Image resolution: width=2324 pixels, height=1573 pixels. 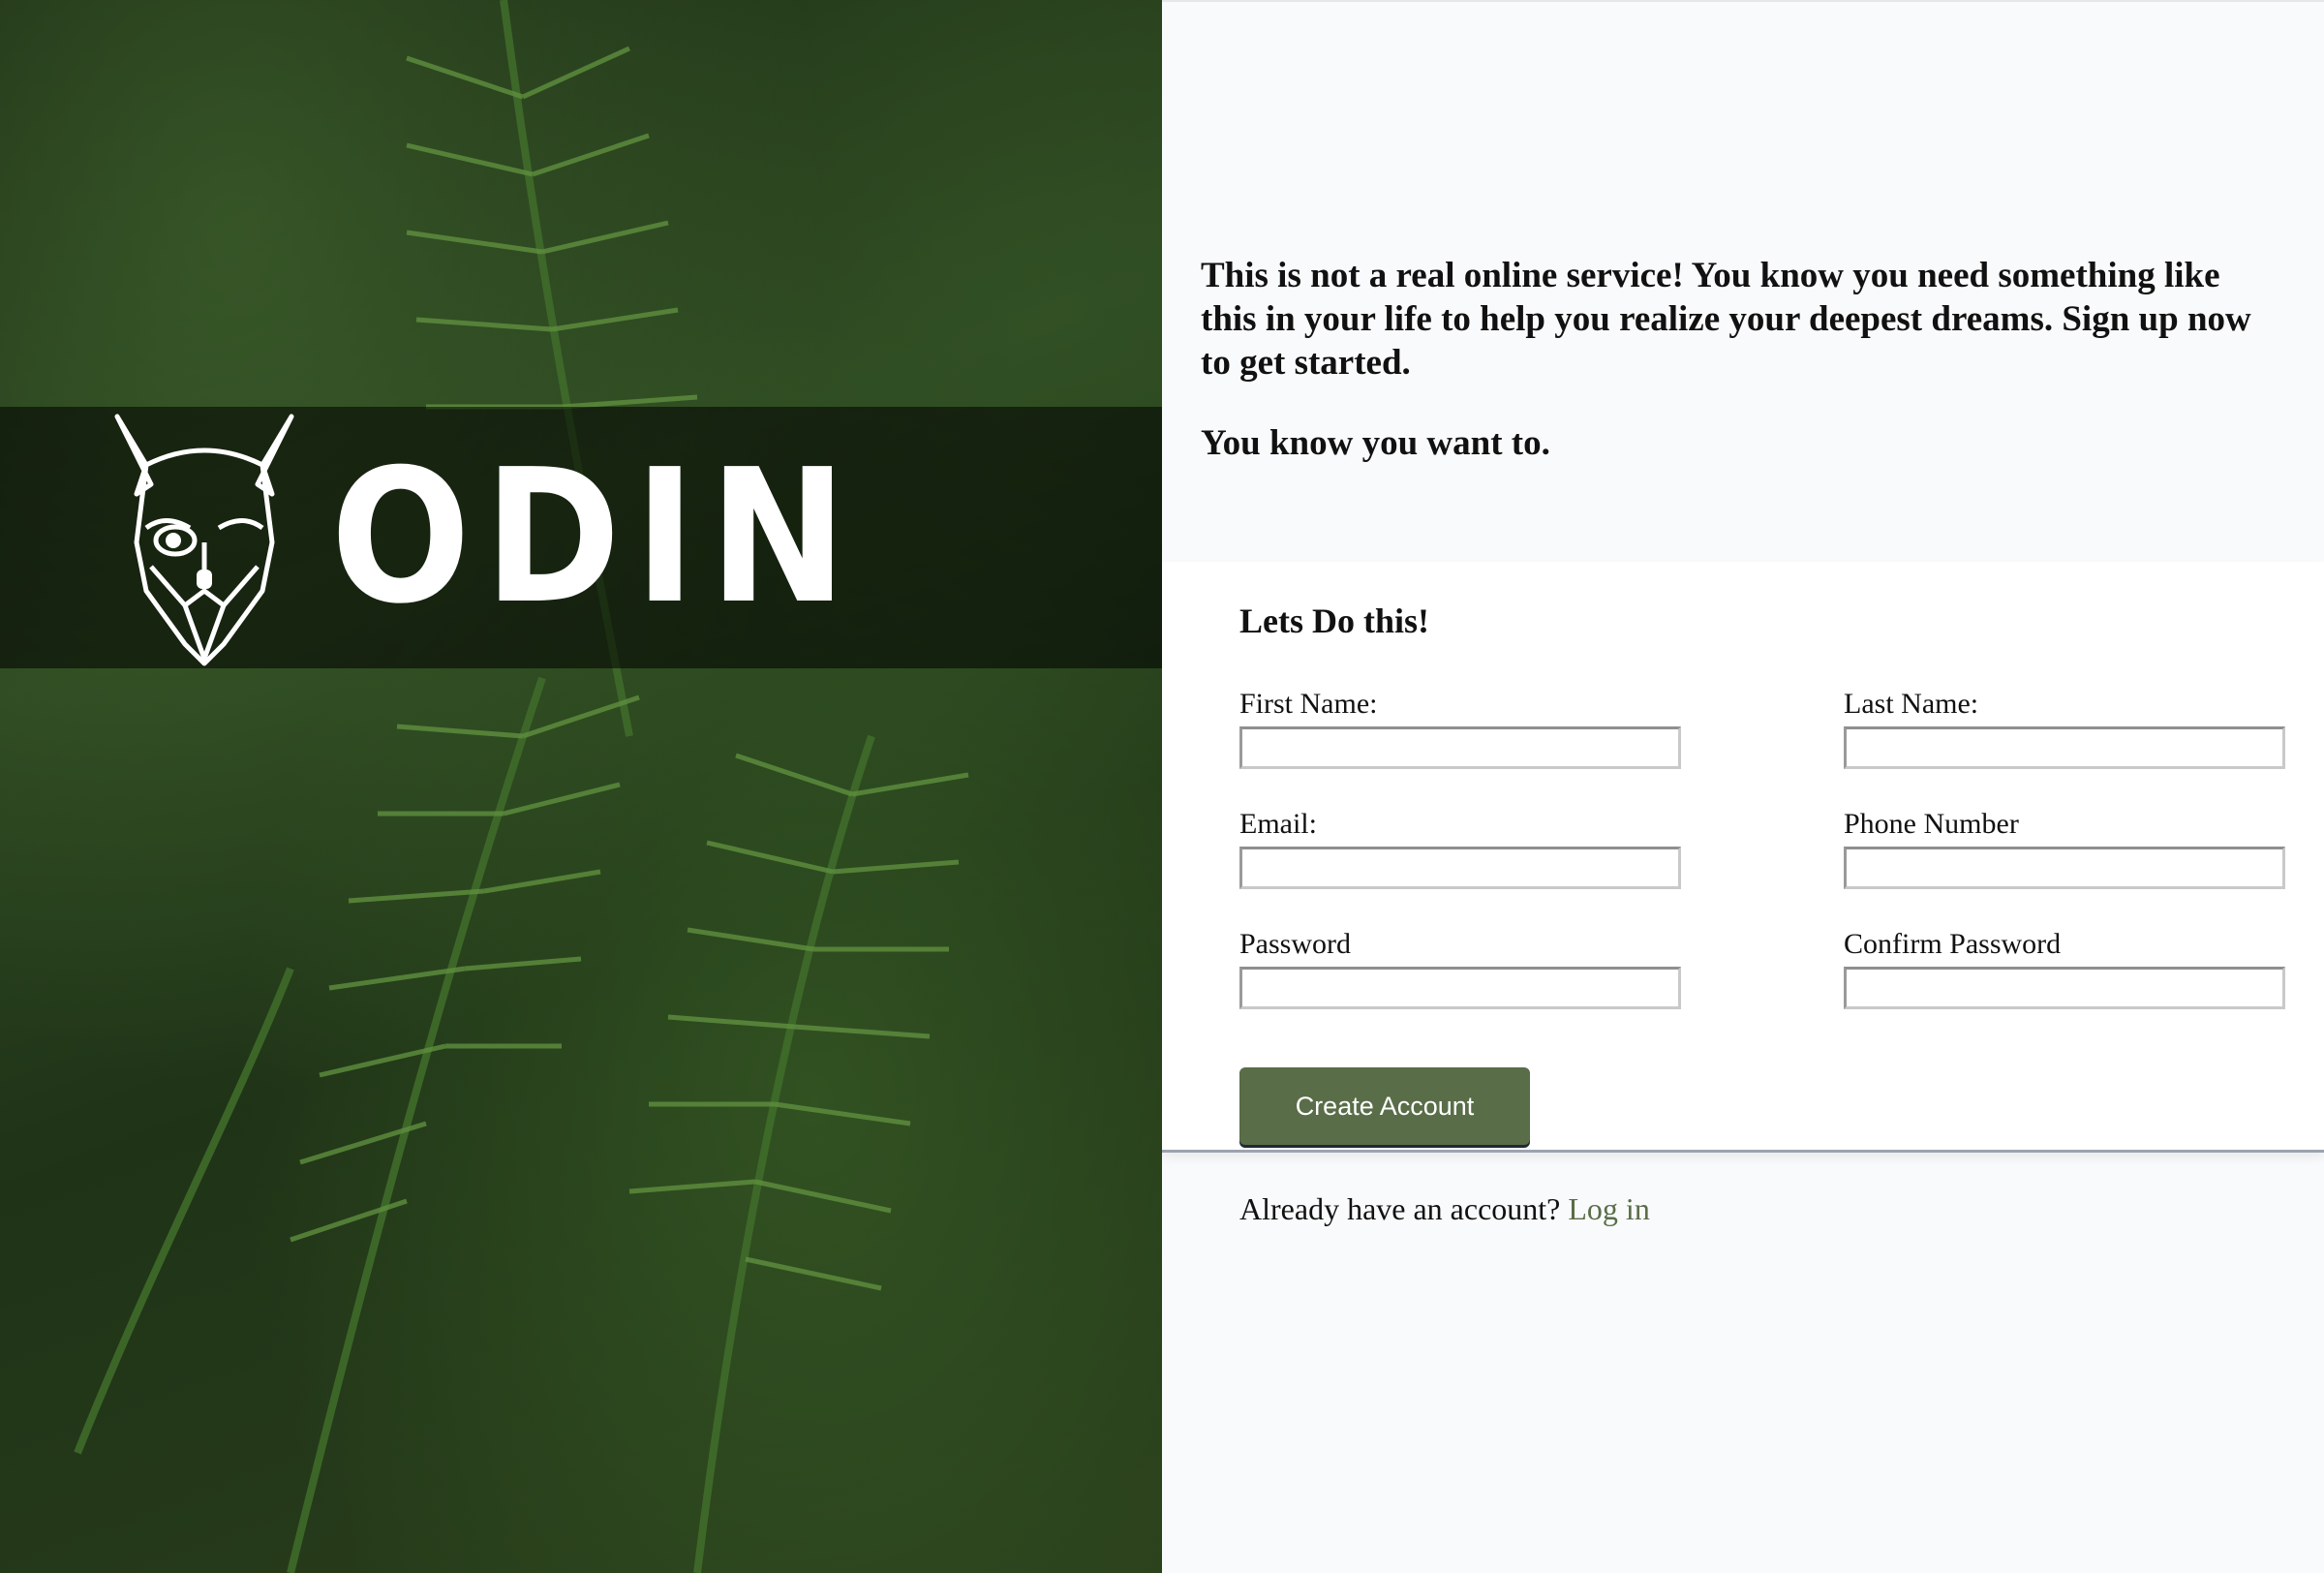 What do you see at coordinates (1743, 1190) in the screenshot?
I see `login-prompt: Already have an account? Log in` at bounding box center [1743, 1190].